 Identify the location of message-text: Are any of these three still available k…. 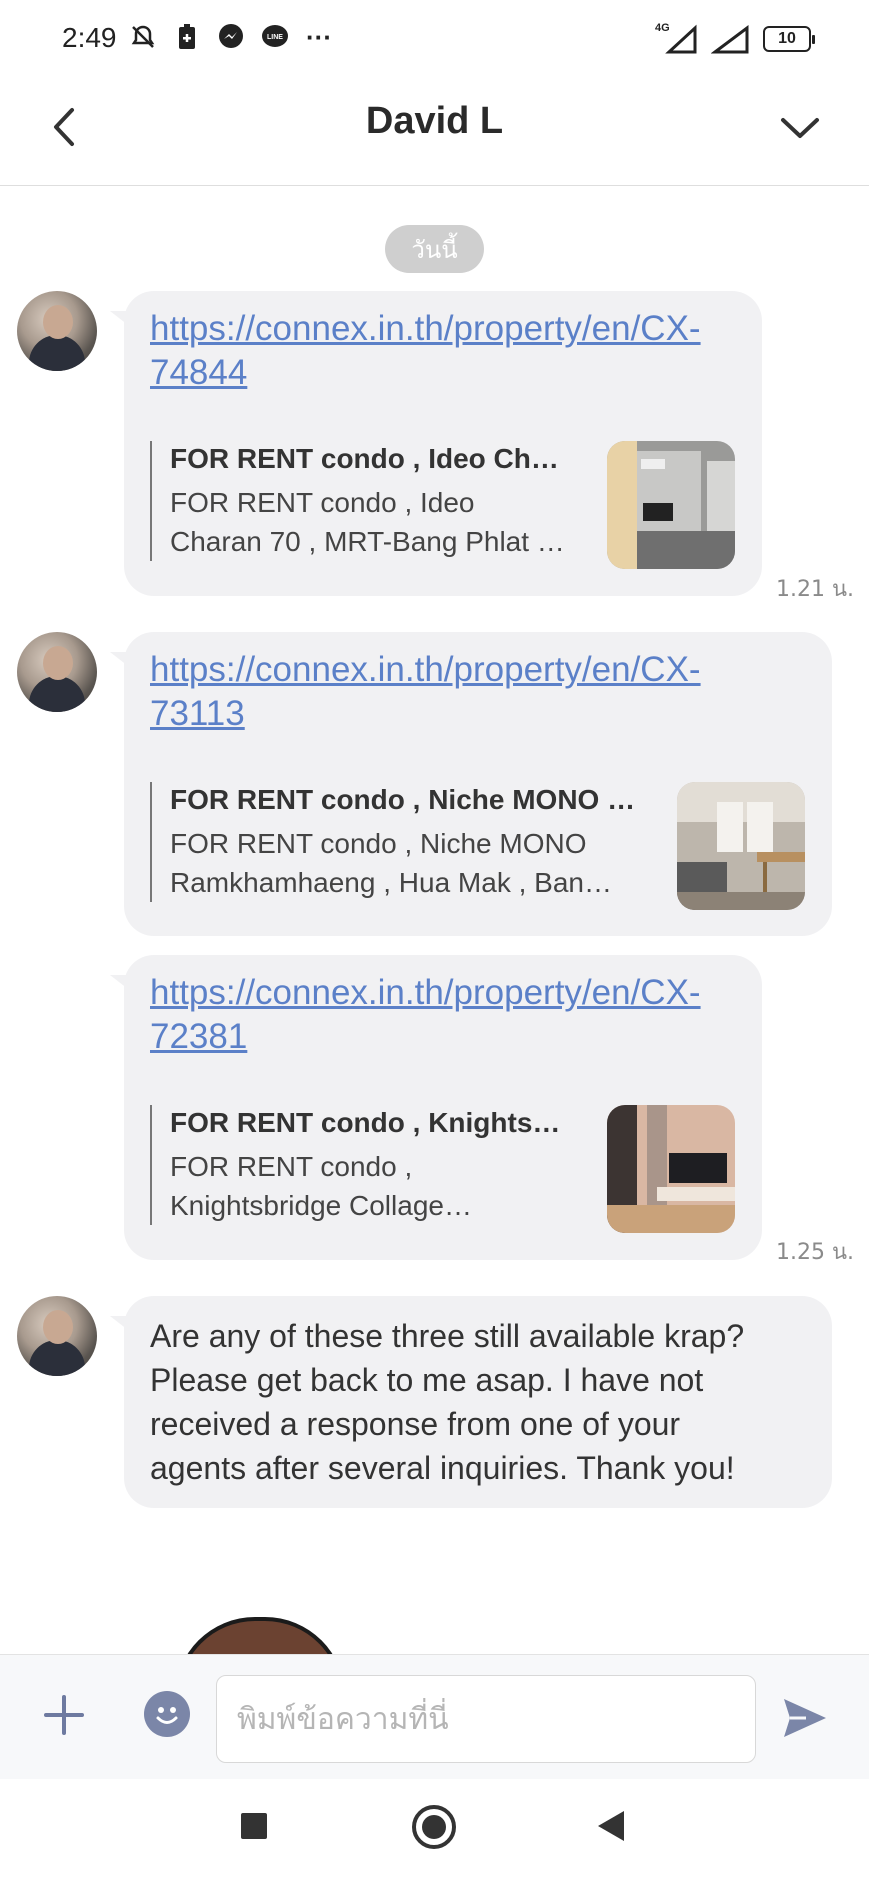
(447, 1402).